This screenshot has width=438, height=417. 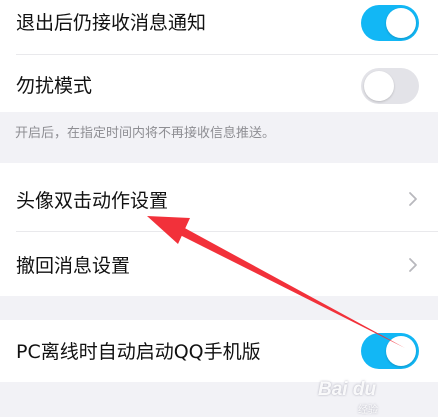 I want to click on setting-label-background-notify: 退出后仍接收消息通知, so click(x=111, y=23).